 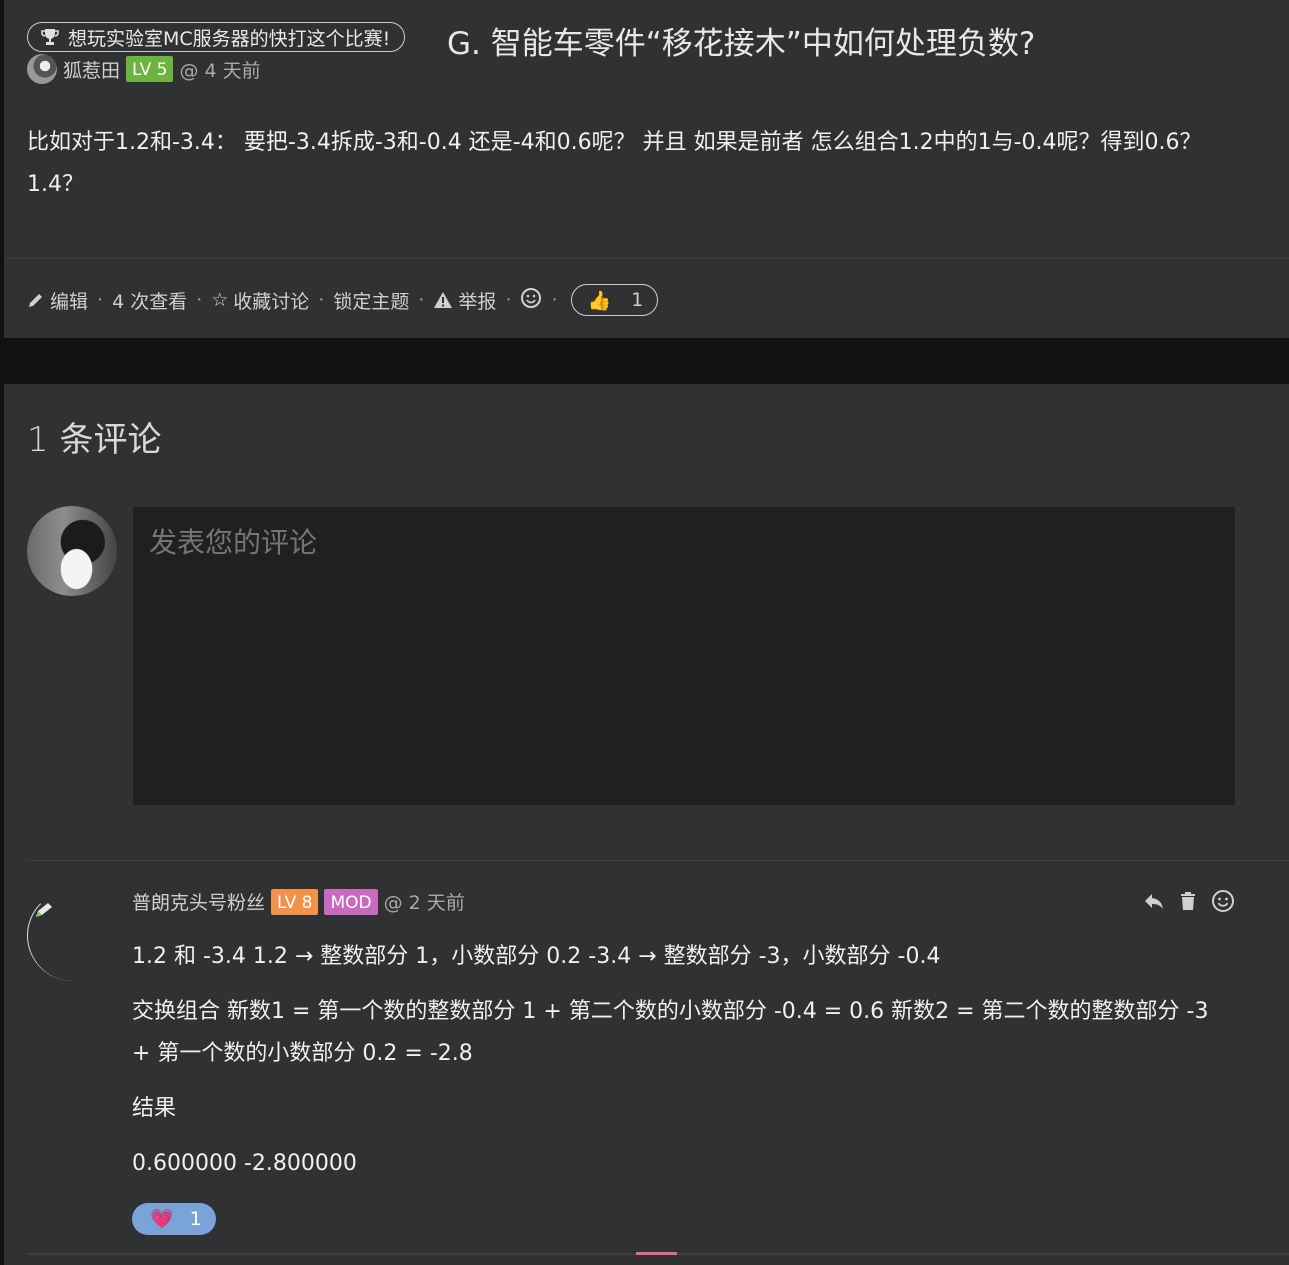 I want to click on like-count: 1, so click(x=637, y=300).